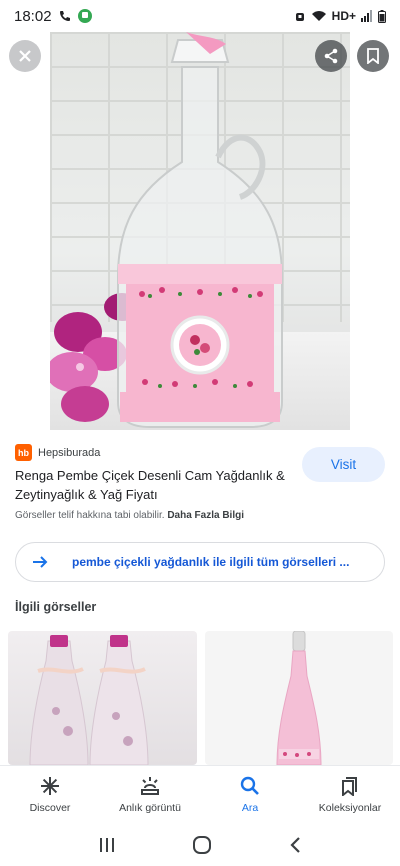  Describe the element at coordinates (295, 845) in the screenshot. I see `back-icon` at that location.